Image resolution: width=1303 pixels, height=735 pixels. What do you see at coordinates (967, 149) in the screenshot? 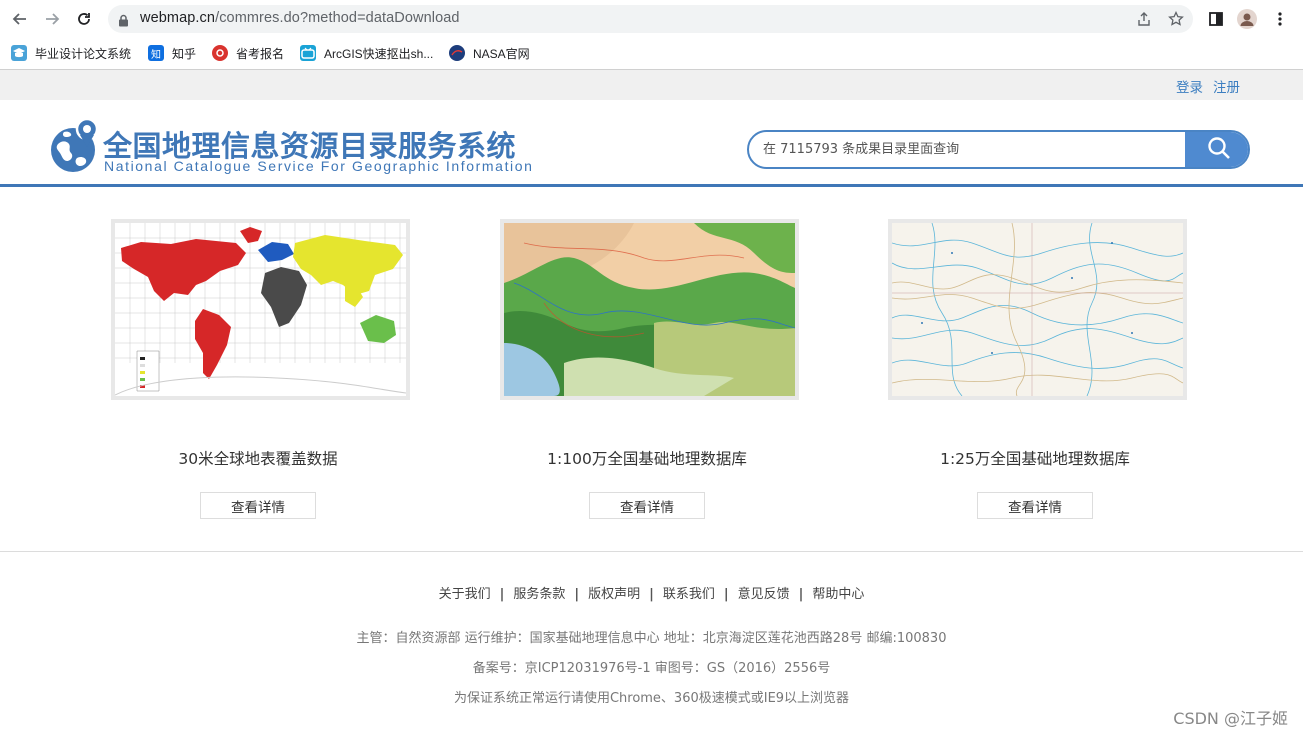
I see `search-input` at bounding box center [967, 149].